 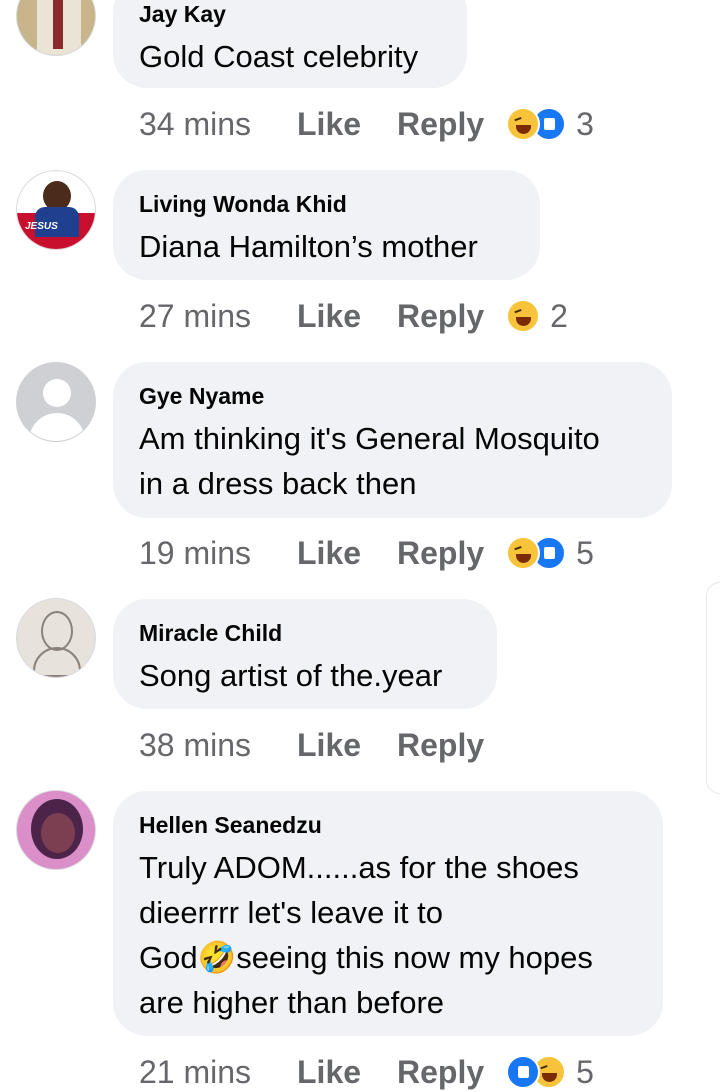 I want to click on author-name: Jay Kay, so click(x=290, y=14).